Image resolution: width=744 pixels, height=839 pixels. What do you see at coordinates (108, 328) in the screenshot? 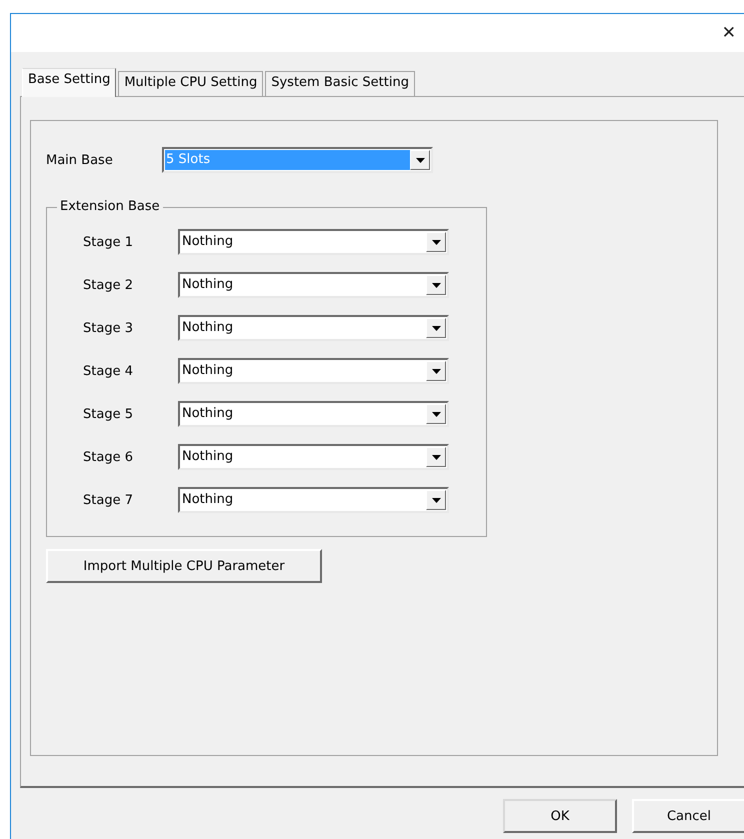
I see `field-label: Stage 3` at bounding box center [108, 328].